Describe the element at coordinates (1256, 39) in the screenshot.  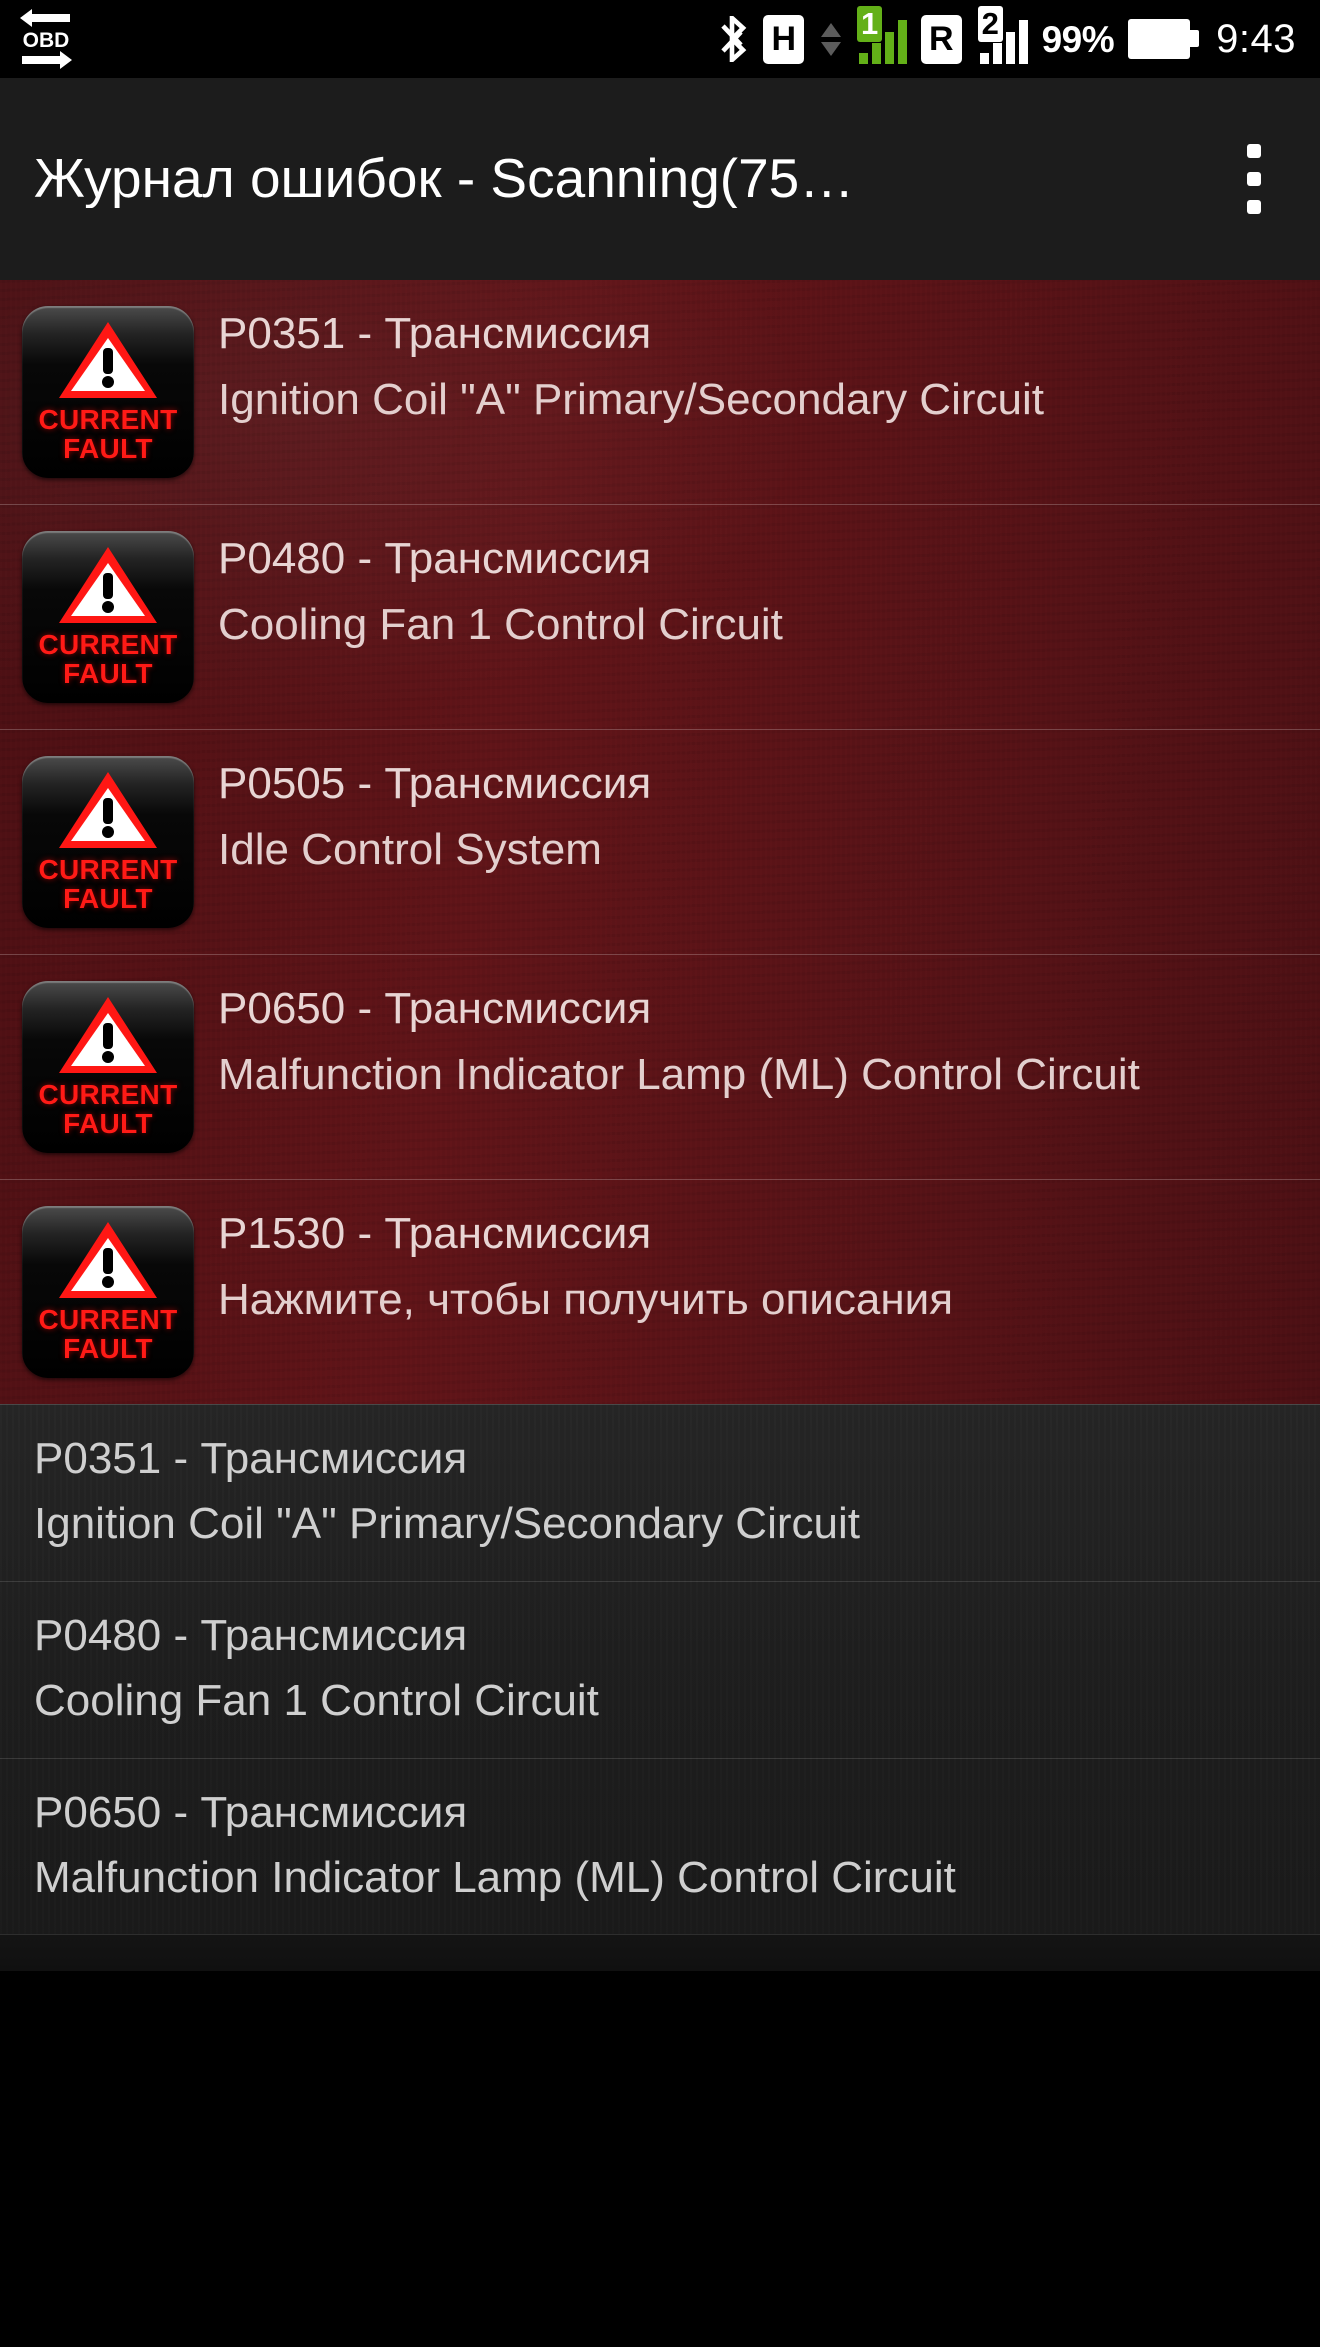
I see `status-bar-clock: 9:43` at that location.